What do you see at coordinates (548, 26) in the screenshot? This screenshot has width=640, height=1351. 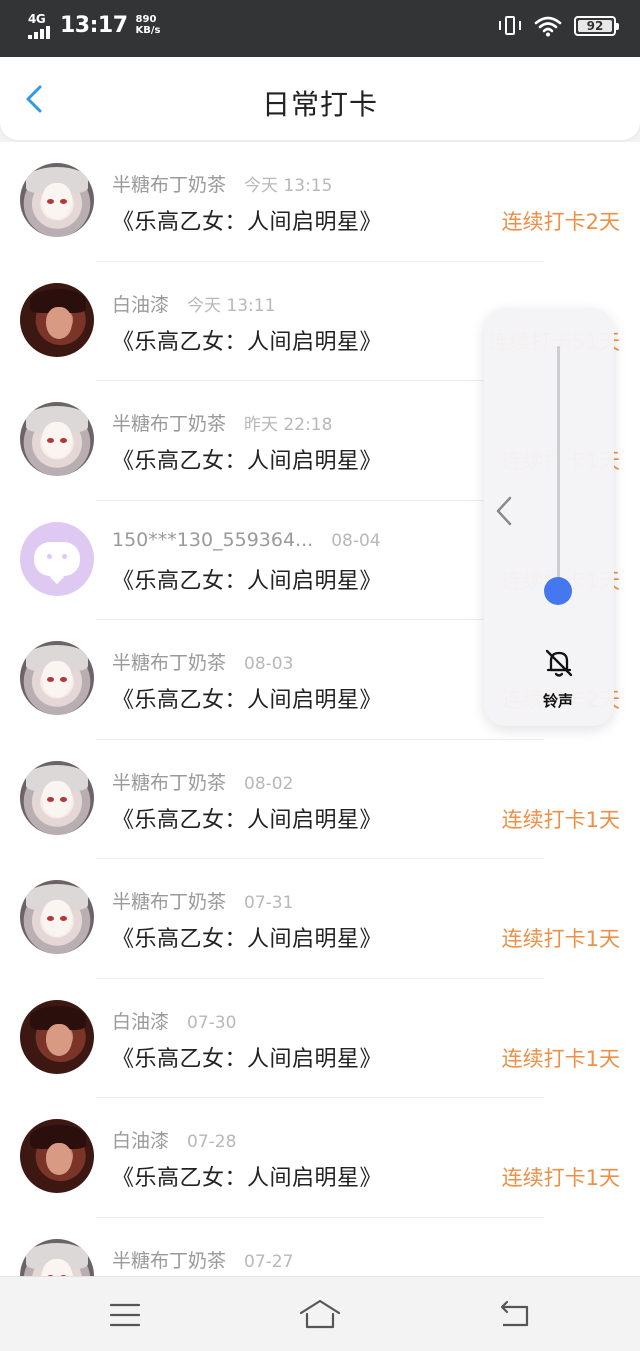 I see `wifi-icon` at bounding box center [548, 26].